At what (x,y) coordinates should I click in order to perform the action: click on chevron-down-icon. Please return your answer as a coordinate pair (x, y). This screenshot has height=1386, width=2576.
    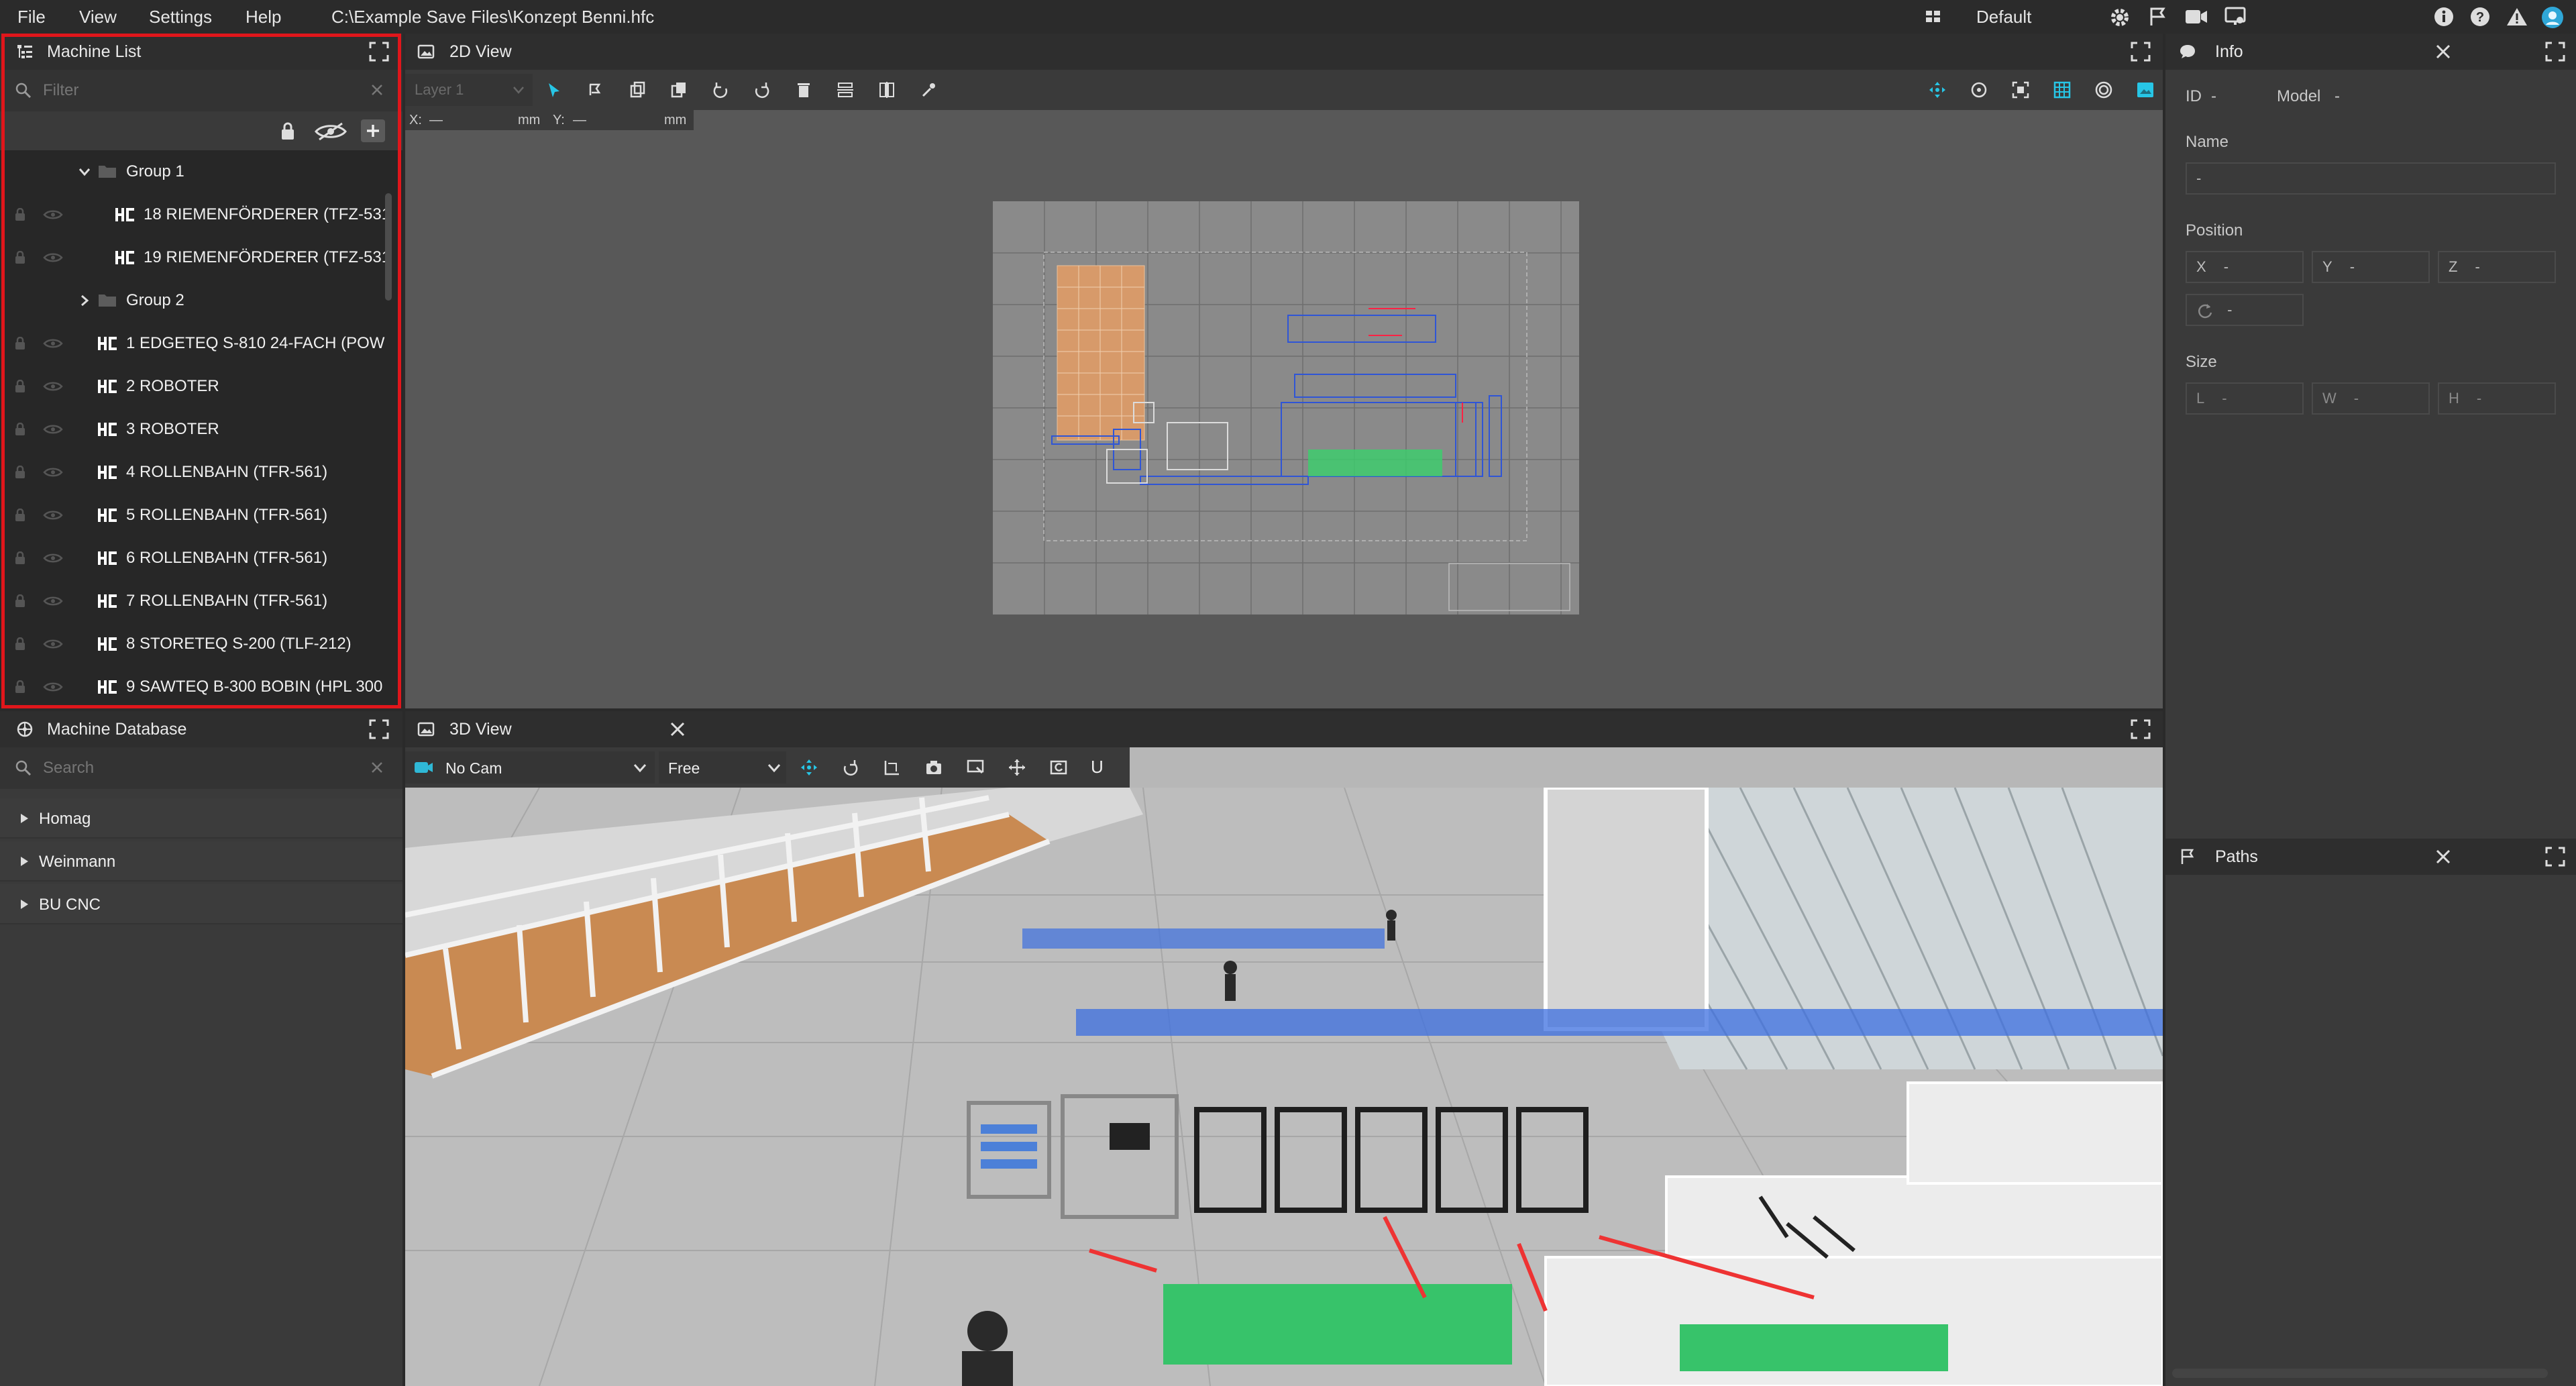
    Looking at the image, I should click on (84, 171).